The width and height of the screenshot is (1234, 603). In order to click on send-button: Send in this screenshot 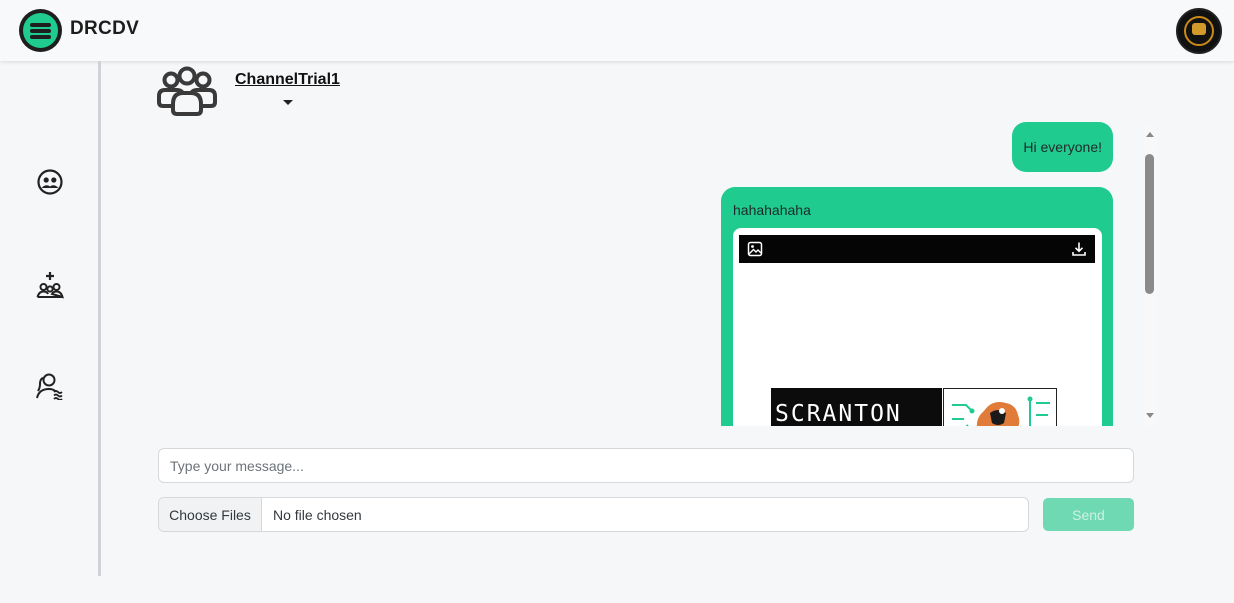, I will do `click(1088, 514)`.